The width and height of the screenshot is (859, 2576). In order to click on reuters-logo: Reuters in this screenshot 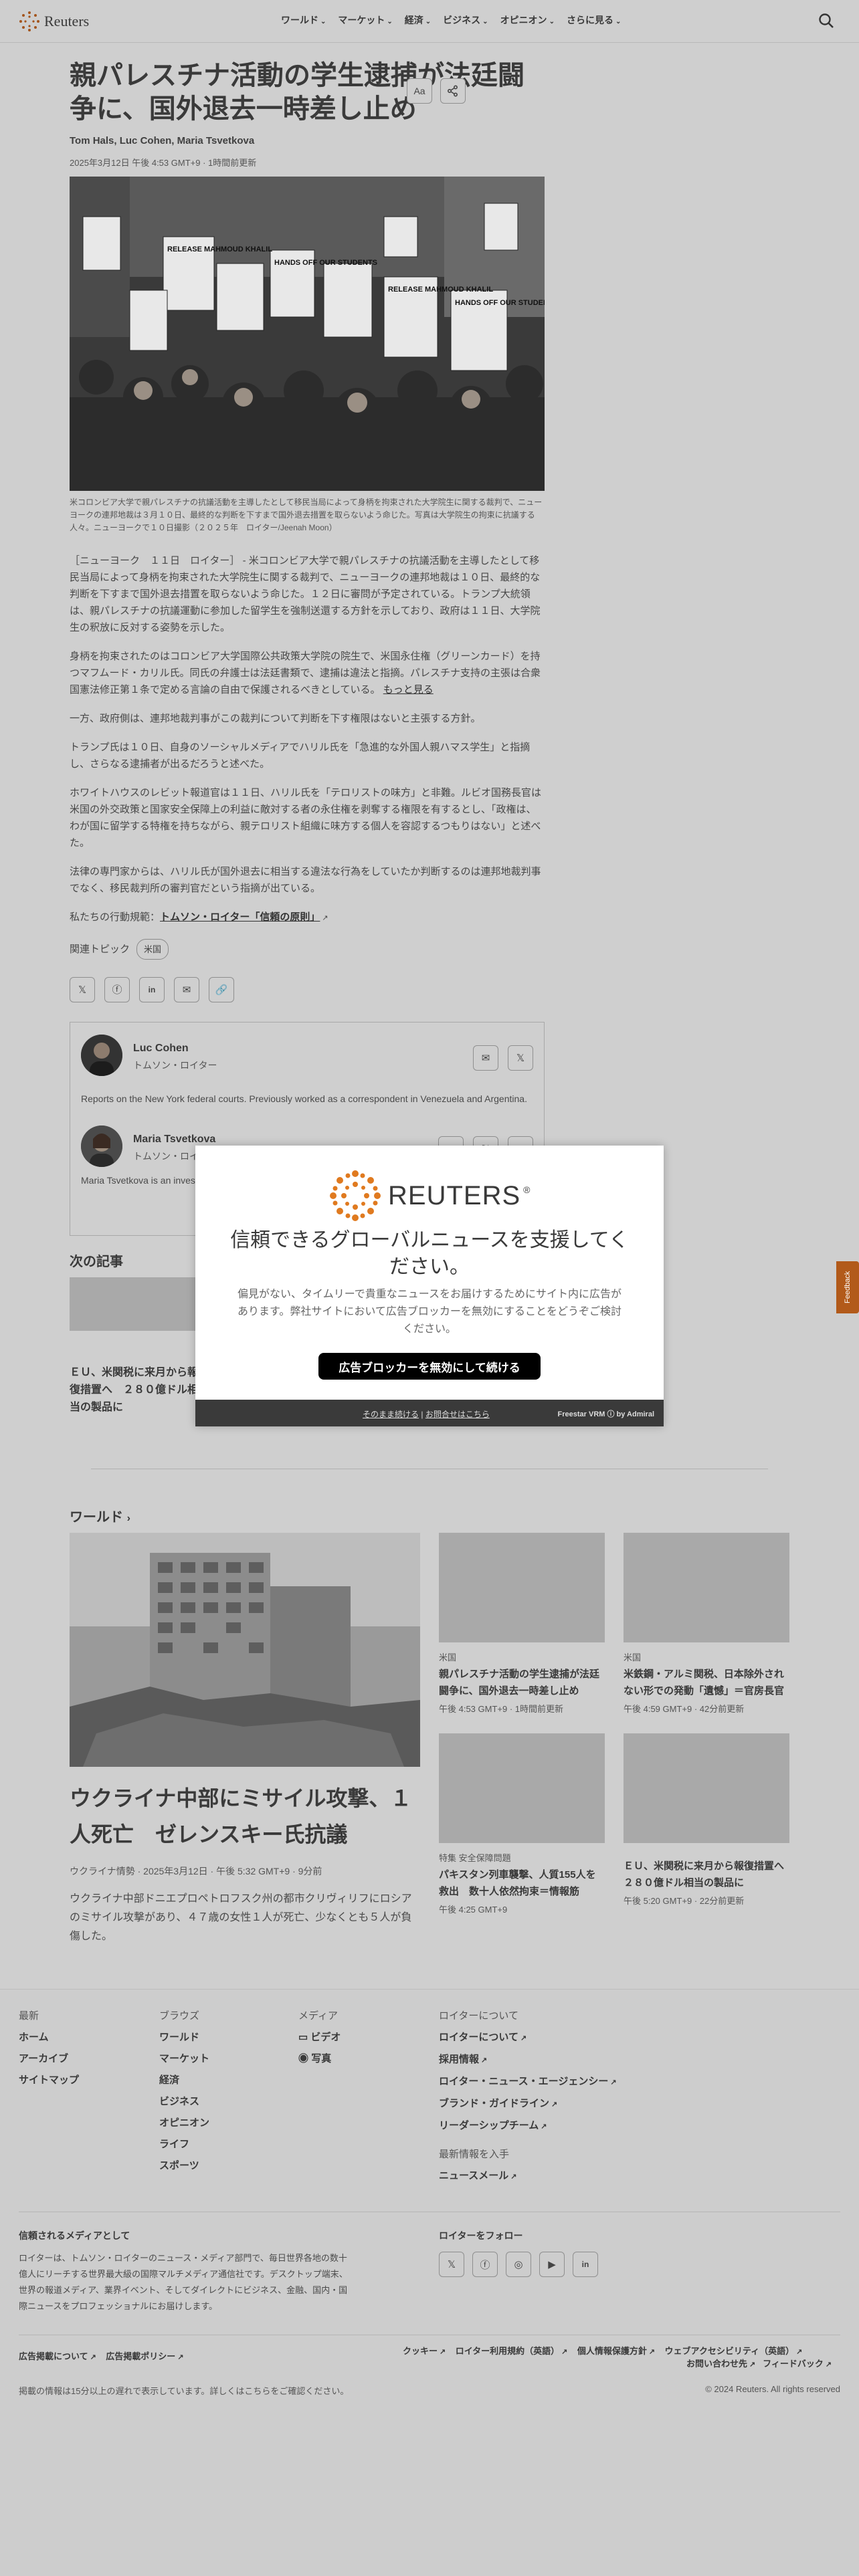, I will do `click(54, 21)`.